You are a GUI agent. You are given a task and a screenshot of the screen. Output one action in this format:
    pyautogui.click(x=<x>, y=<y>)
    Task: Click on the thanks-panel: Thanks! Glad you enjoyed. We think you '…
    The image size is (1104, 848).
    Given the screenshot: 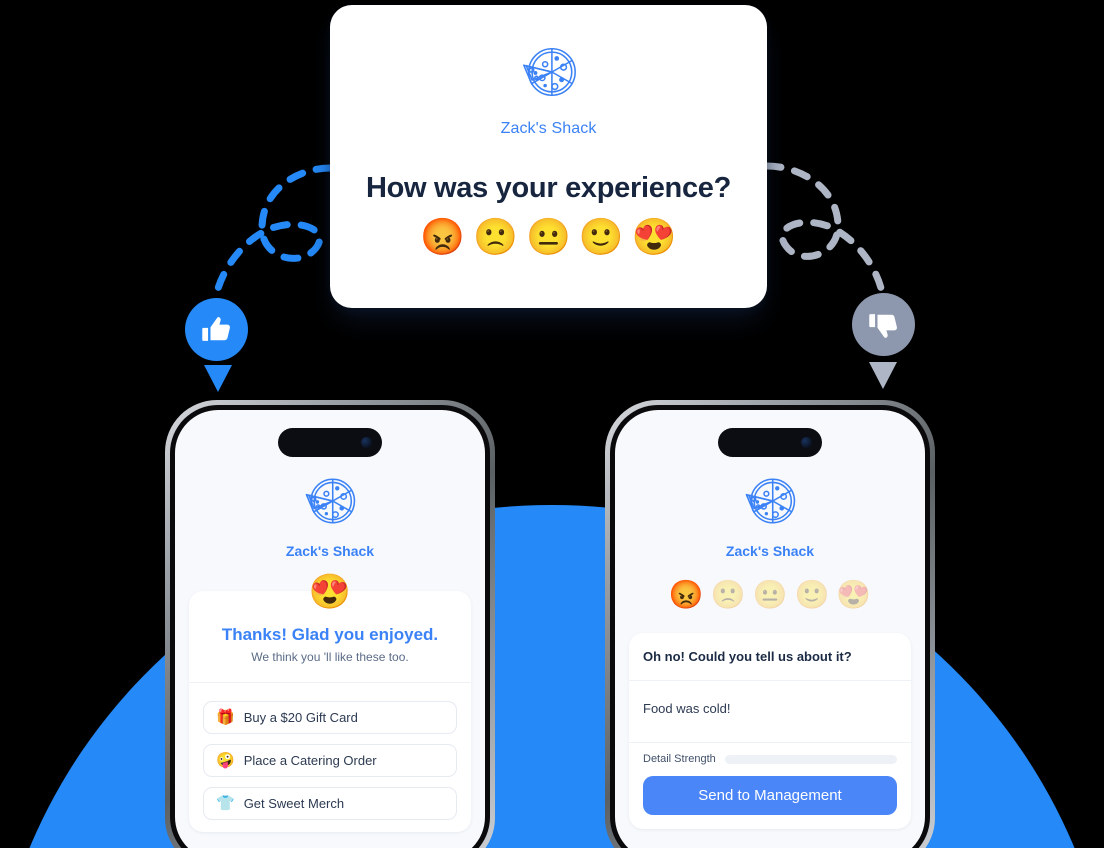 What is the action you would take?
    pyautogui.click(x=330, y=711)
    